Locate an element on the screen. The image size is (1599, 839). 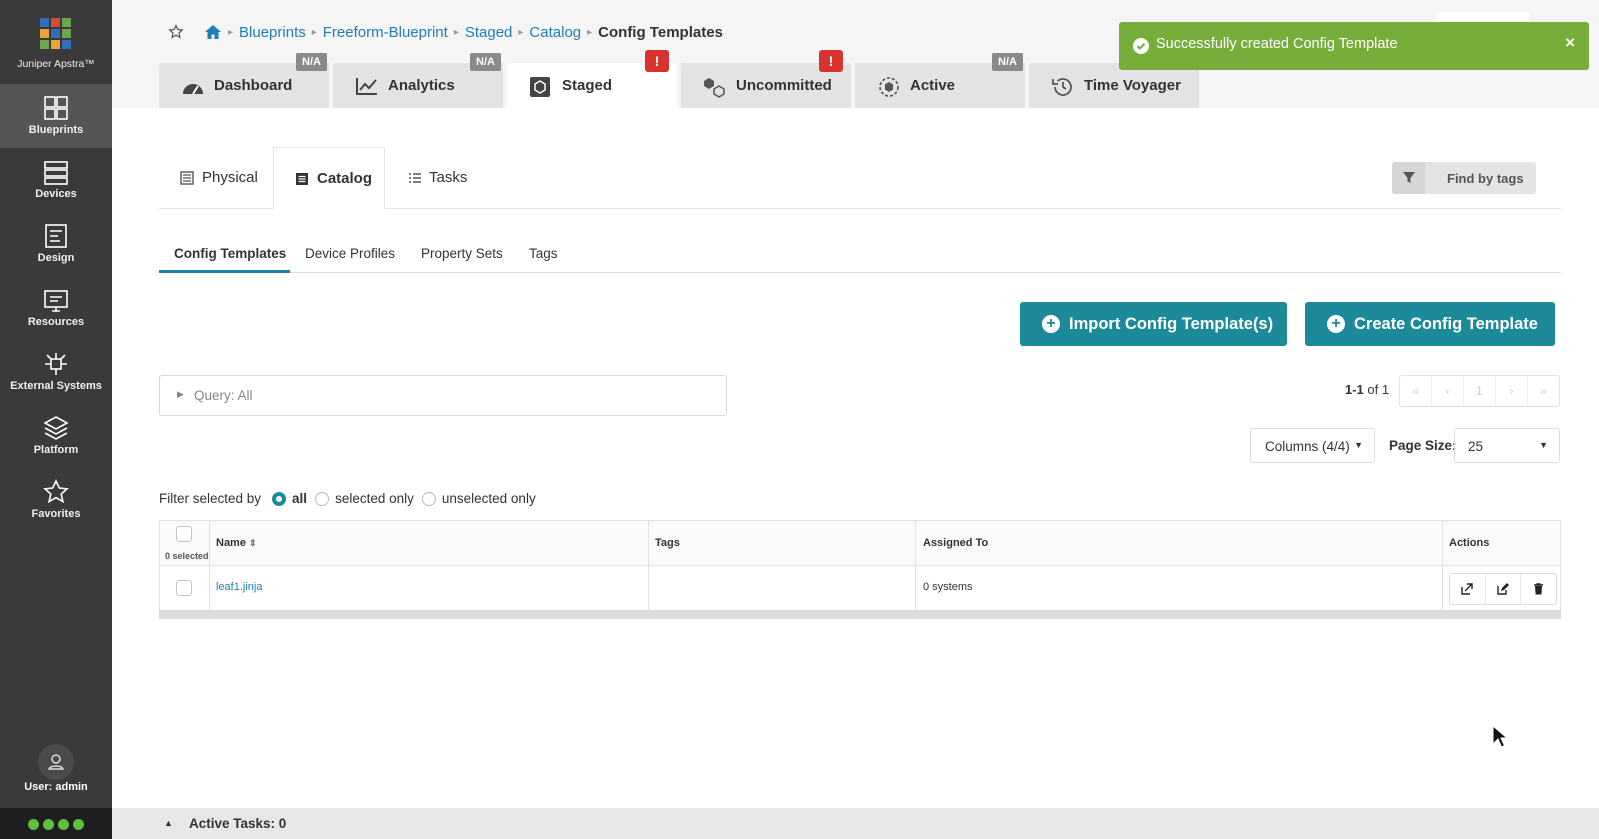
tab-analytics: Analytics N/A is located at coordinates (418, 80).